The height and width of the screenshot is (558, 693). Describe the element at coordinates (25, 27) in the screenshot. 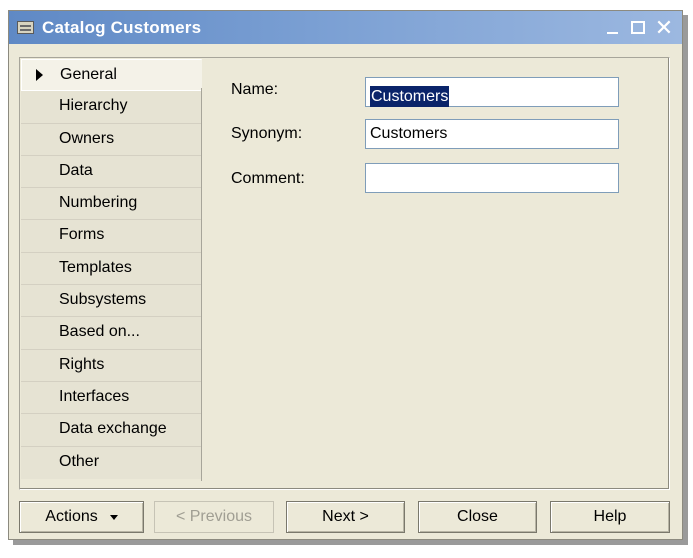

I see `catalog-icon` at that location.